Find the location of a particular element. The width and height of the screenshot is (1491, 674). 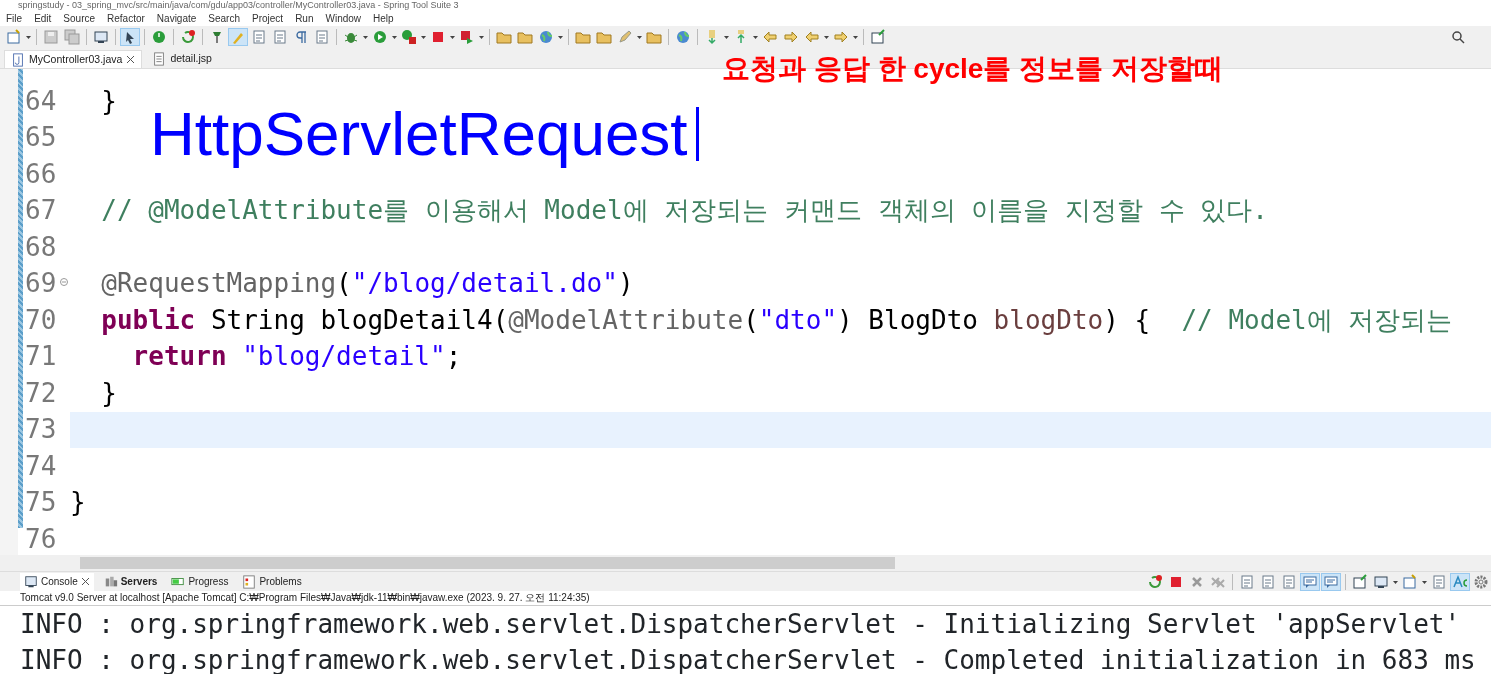

line-number: 67 is located at coordinates (41, 211).